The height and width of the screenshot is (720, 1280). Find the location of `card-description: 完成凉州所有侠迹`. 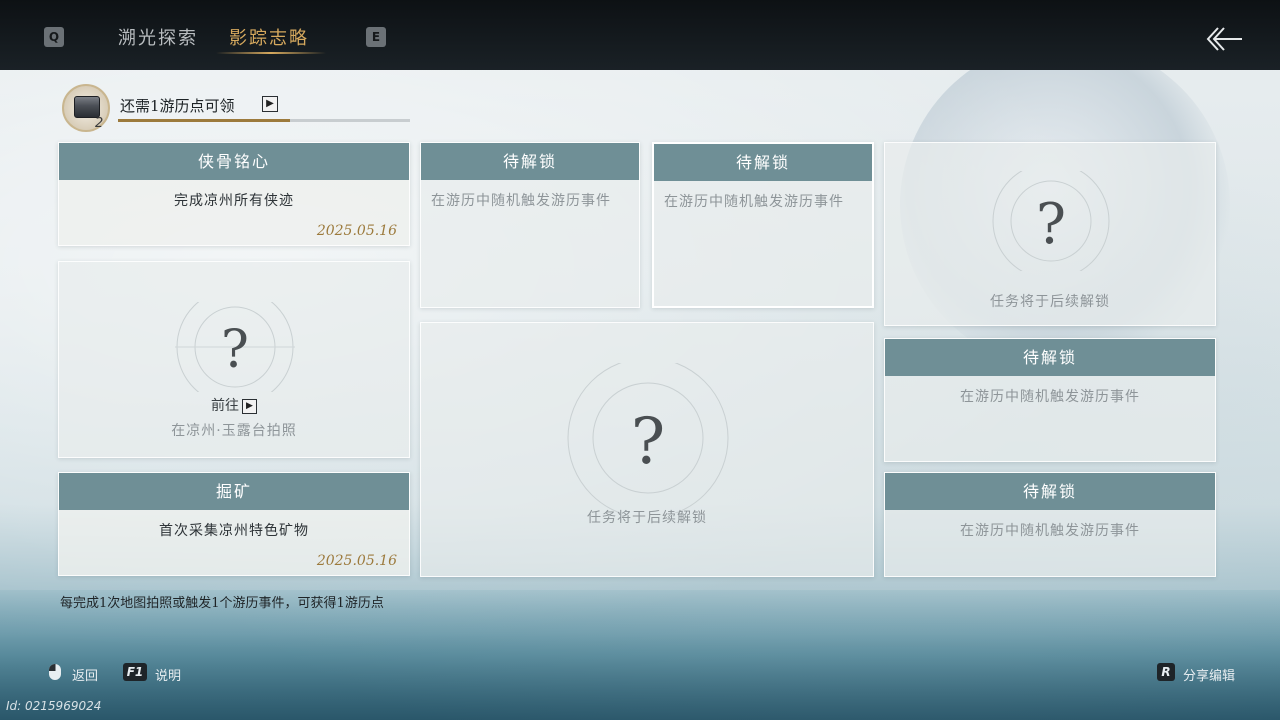

card-description: 完成凉州所有侠迹 is located at coordinates (234, 201).